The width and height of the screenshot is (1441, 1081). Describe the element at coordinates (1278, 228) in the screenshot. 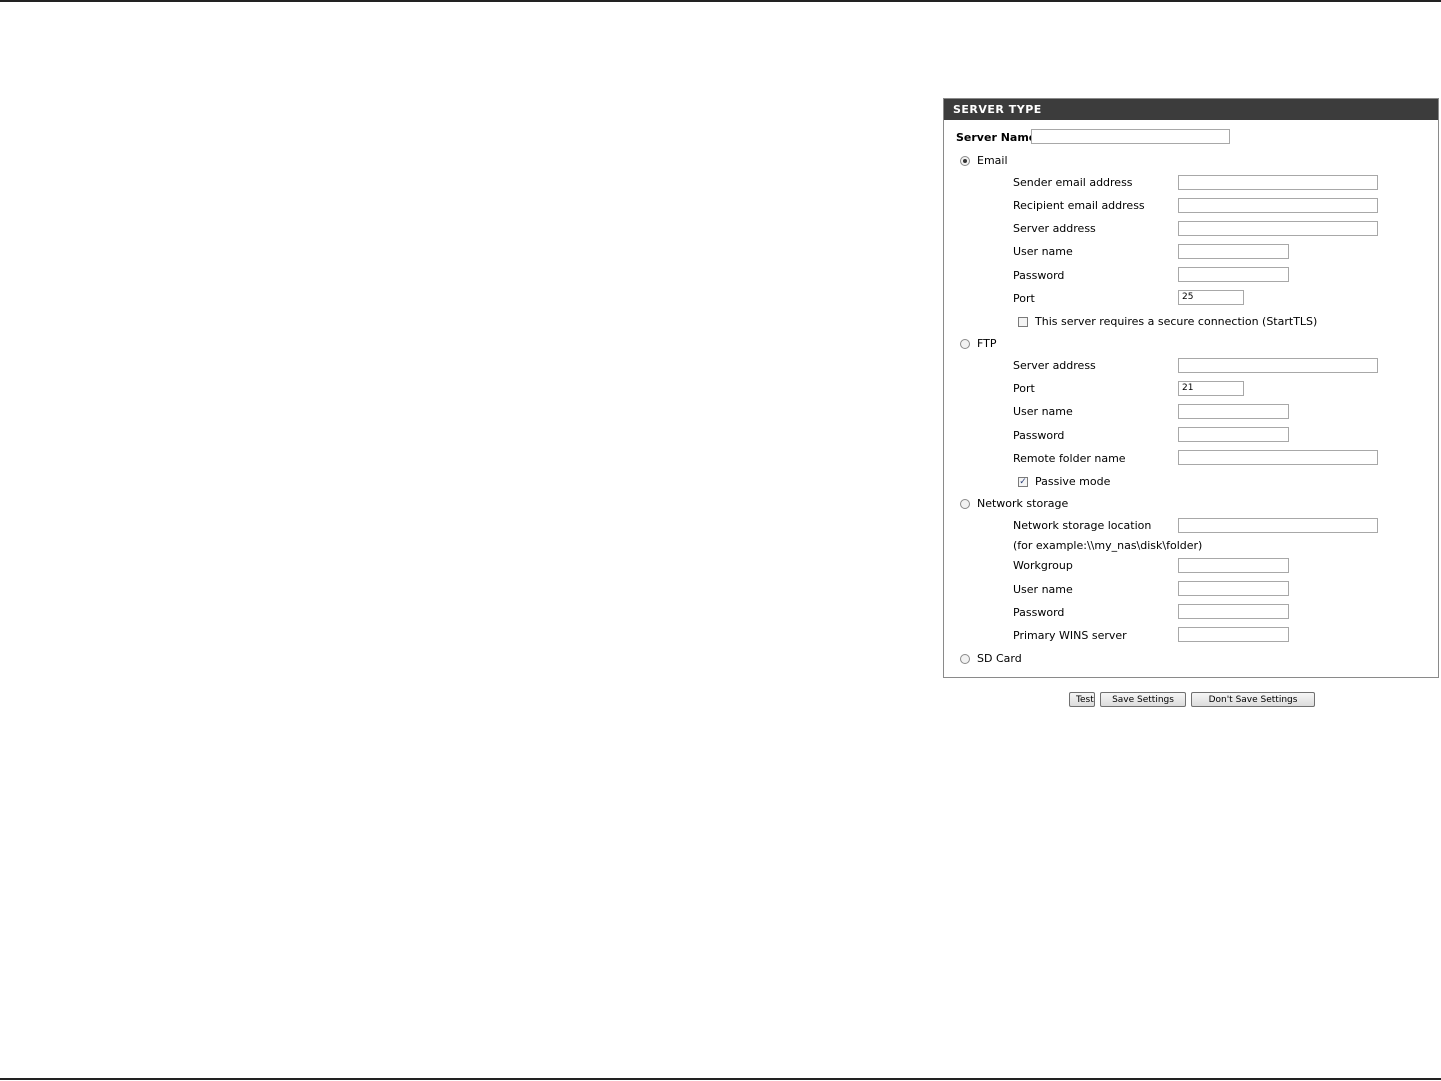

I see `email-server-address-input` at that location.